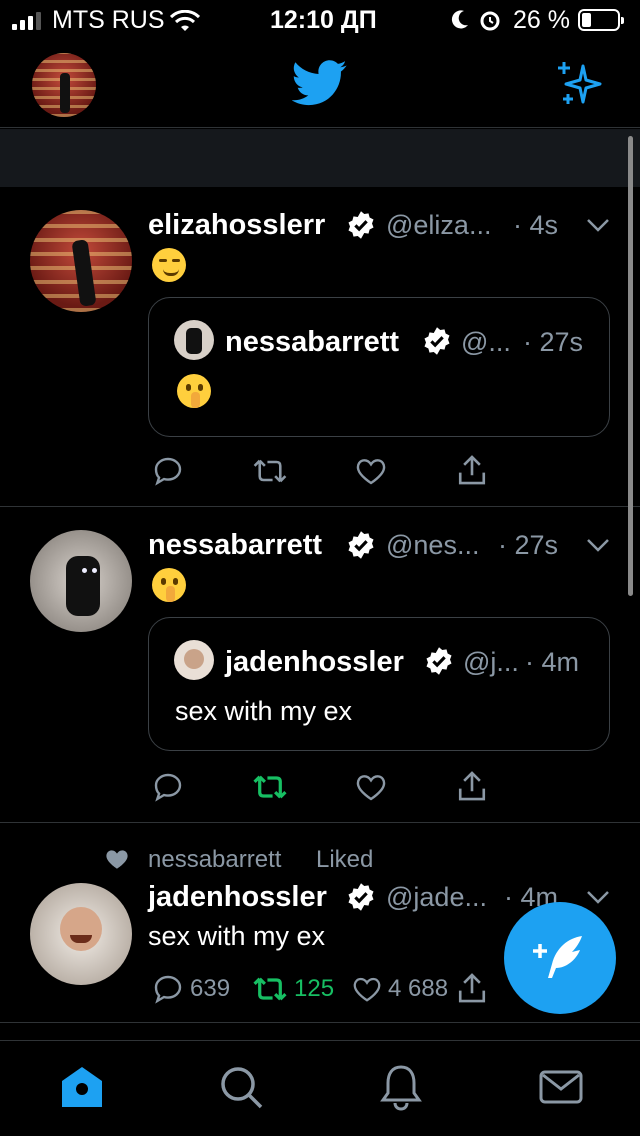 Image resolution: width=640 pixels, height=1136 pixels. I want to click on moon-icon, so click(459, 19).